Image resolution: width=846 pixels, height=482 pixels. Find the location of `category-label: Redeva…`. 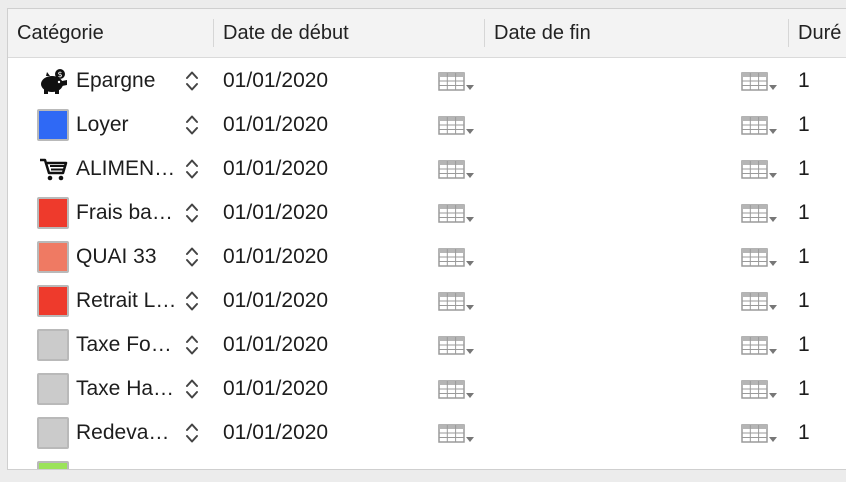

category-label: Redeva… is located at coordinates (123, 432).